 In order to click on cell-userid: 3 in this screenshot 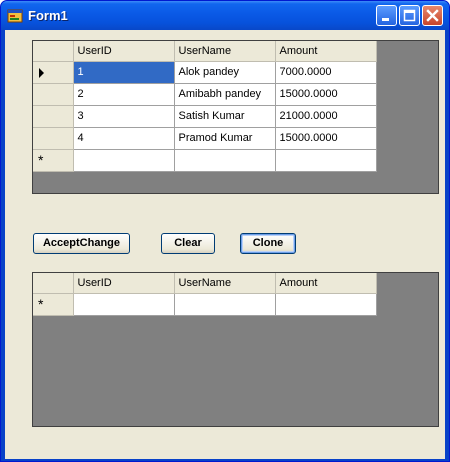, I will do `click(124, 116)`.